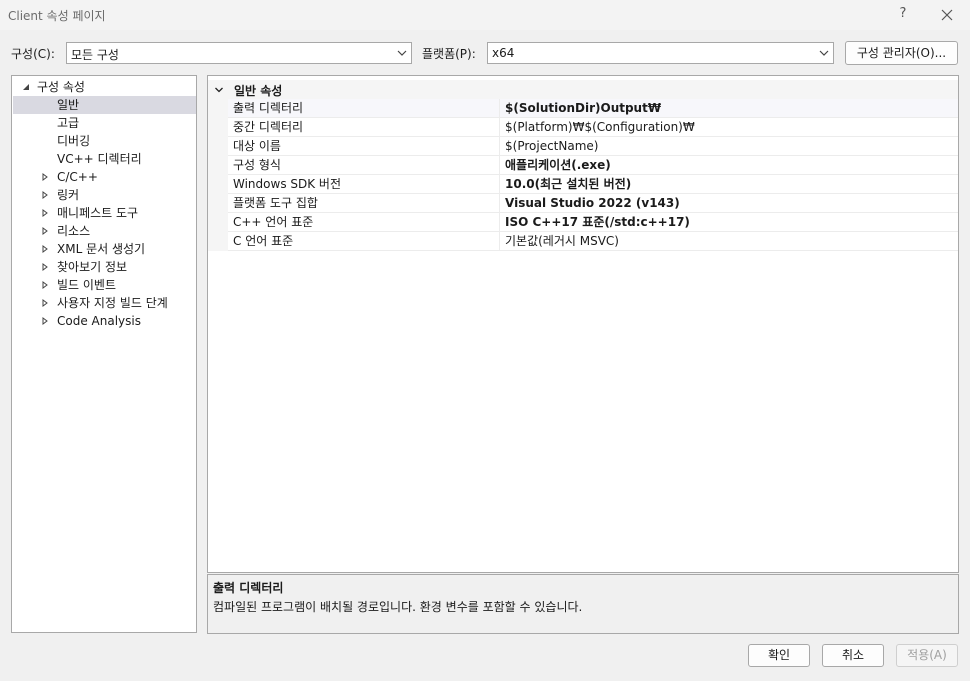 The width and height of the screenshot is (970, 681). I want to click on tree-item-c-cpp: C/C++, so click(104, 177).